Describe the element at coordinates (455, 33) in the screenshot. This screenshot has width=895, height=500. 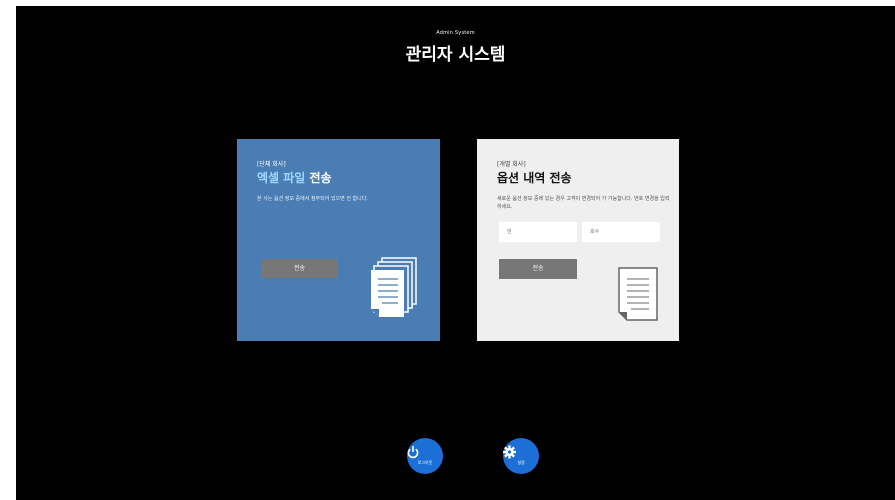
I see `app-subtitle: Admin System` at that location.